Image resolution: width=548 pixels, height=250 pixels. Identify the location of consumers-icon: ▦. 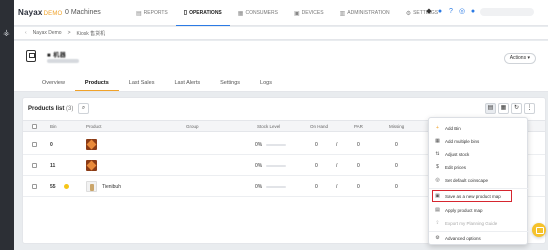
(240, 13).